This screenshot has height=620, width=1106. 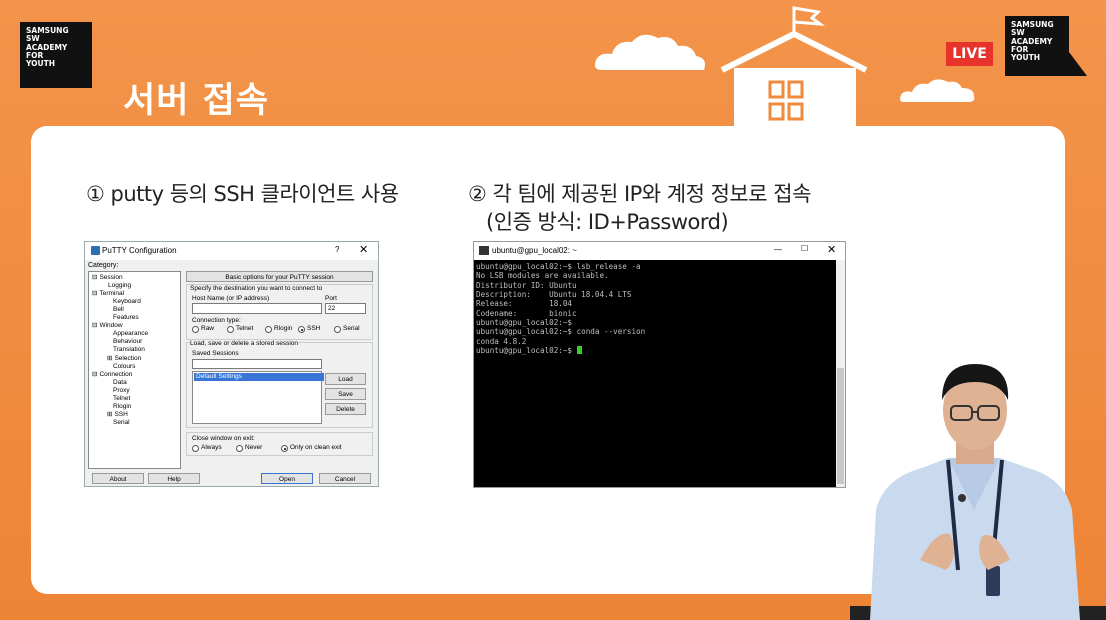 What do you see at coordinates (116, 374) in the screenshot?
I see `tree-item-label: Connection` at bounding box center [116, 374].